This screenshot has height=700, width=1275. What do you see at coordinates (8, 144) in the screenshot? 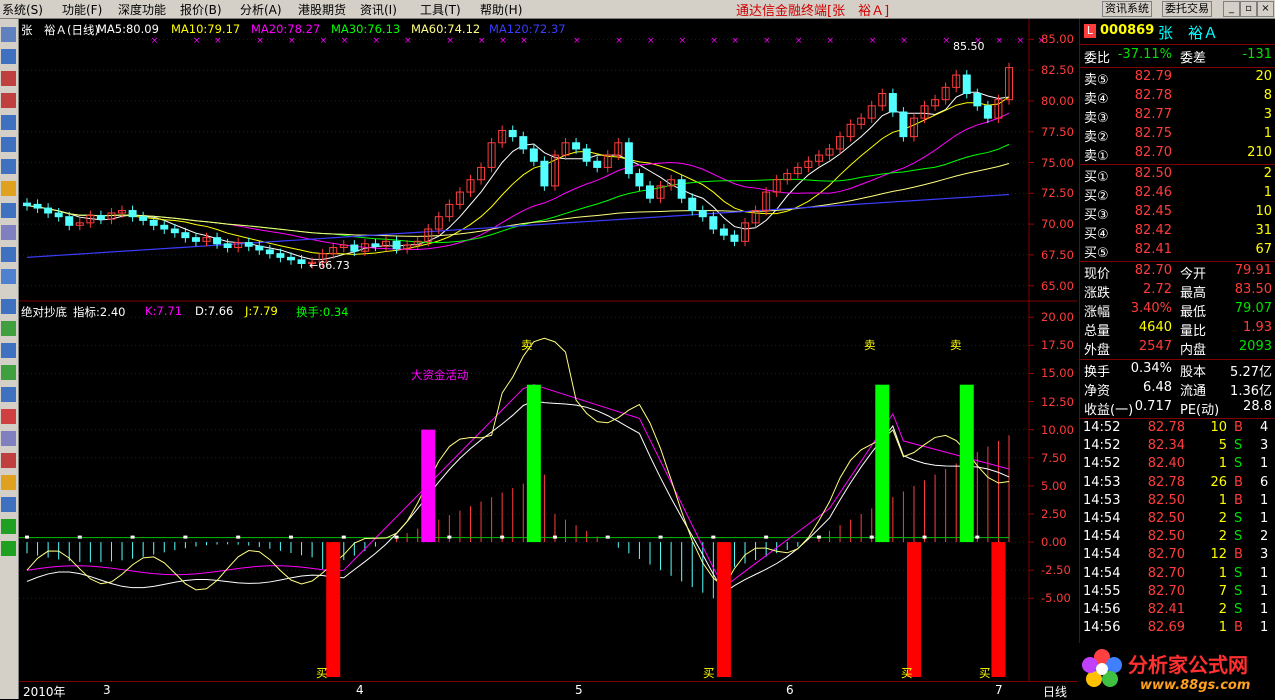
I see `list-icon` at bounding box center [8, 144].